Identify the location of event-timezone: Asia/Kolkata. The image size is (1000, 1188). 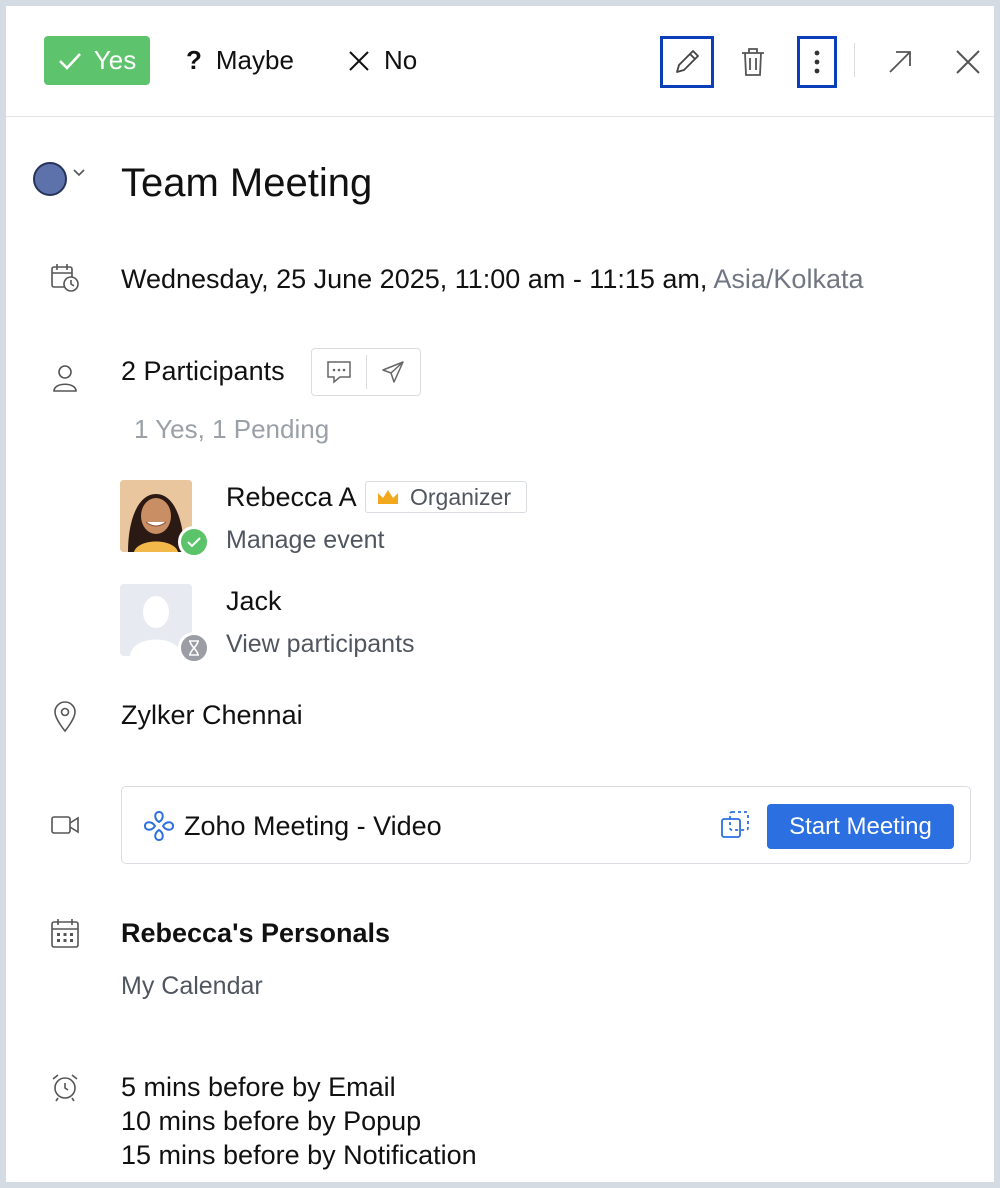
(788, 279).